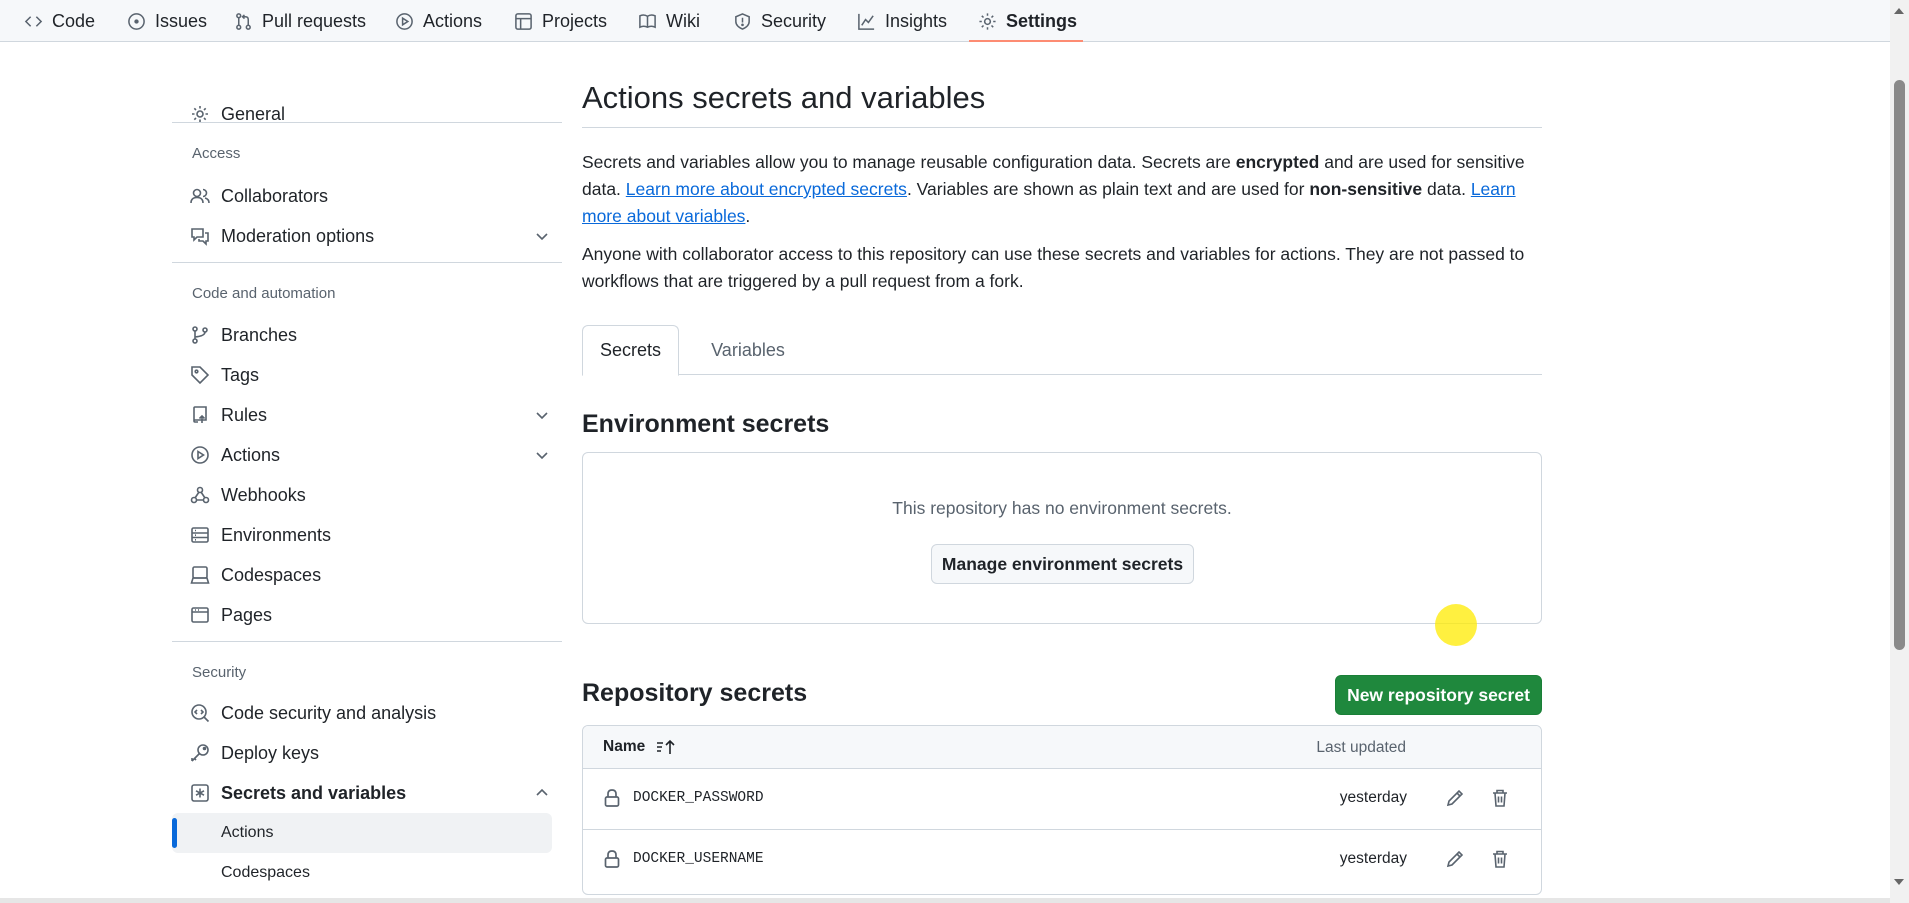 The image size is (1909, 903). I want to click on scroll-up-arrow, so click(1899, 11).